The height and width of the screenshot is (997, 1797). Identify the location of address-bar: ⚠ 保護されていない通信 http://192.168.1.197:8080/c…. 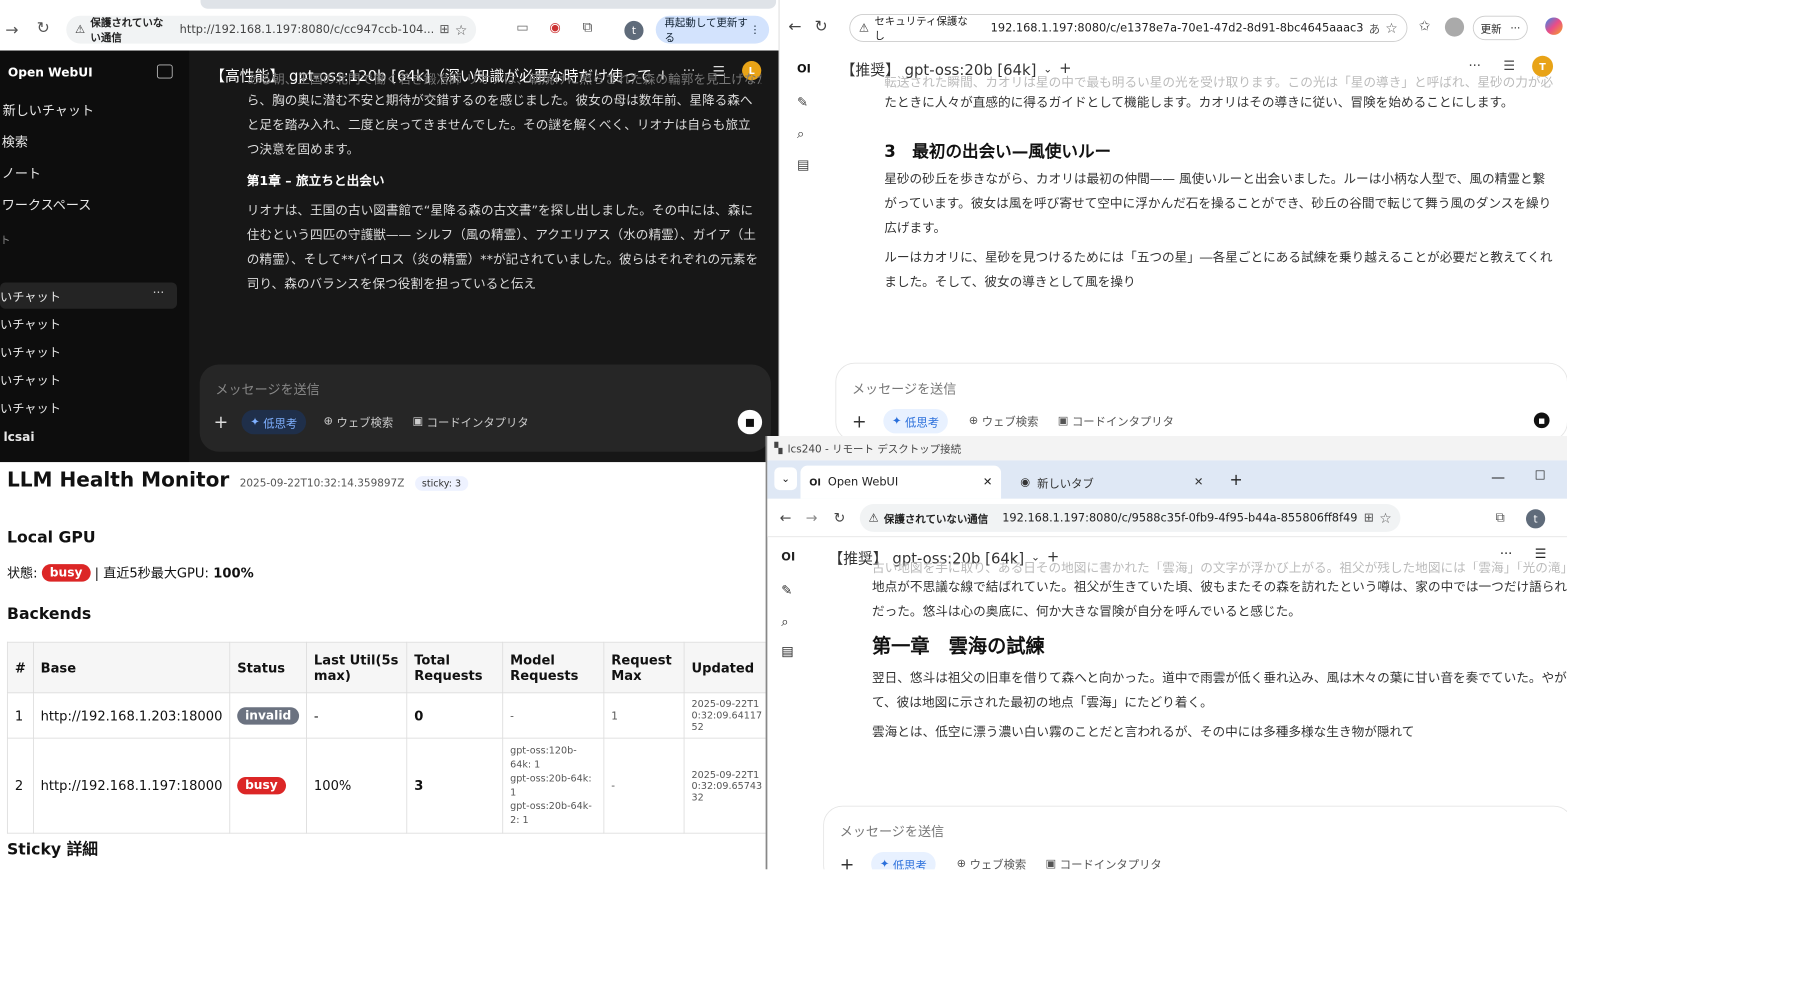
(271, 29).